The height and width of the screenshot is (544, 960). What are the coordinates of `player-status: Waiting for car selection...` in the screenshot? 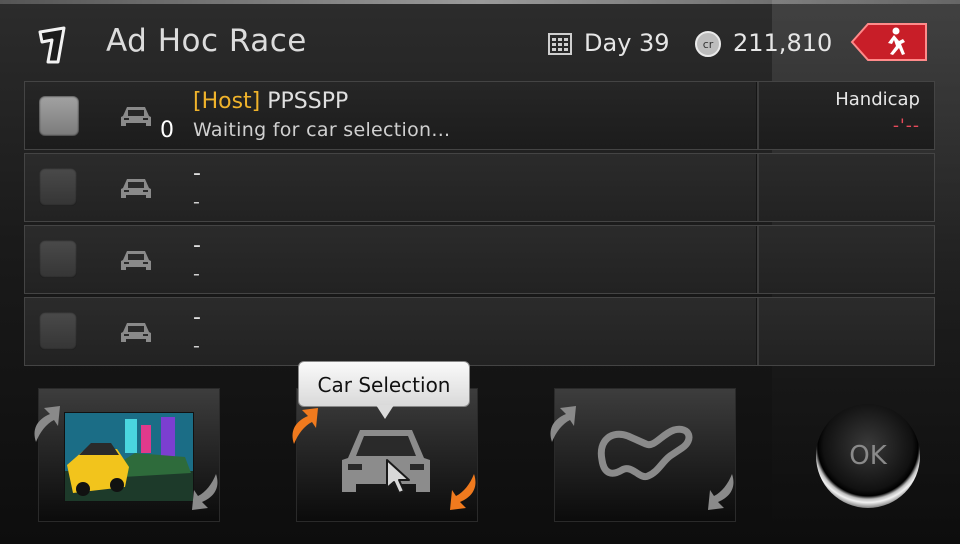 It's located at (322, 130).